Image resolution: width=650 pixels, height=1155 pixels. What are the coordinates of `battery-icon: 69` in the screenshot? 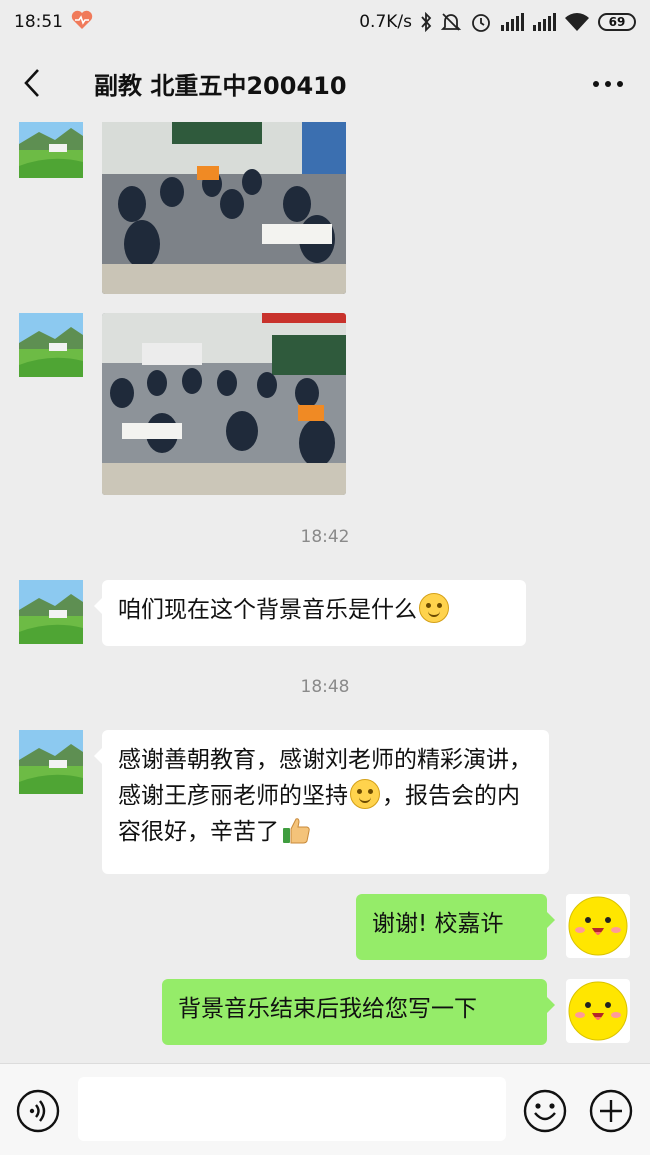 It's located at (617, 22).